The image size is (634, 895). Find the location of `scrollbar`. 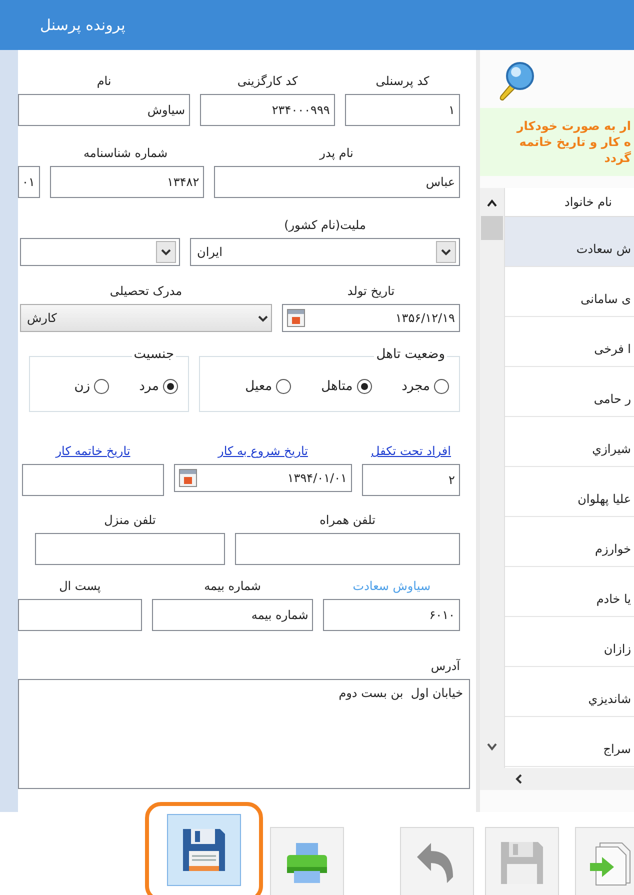

scrollbar is located at coordinates (492, 478).